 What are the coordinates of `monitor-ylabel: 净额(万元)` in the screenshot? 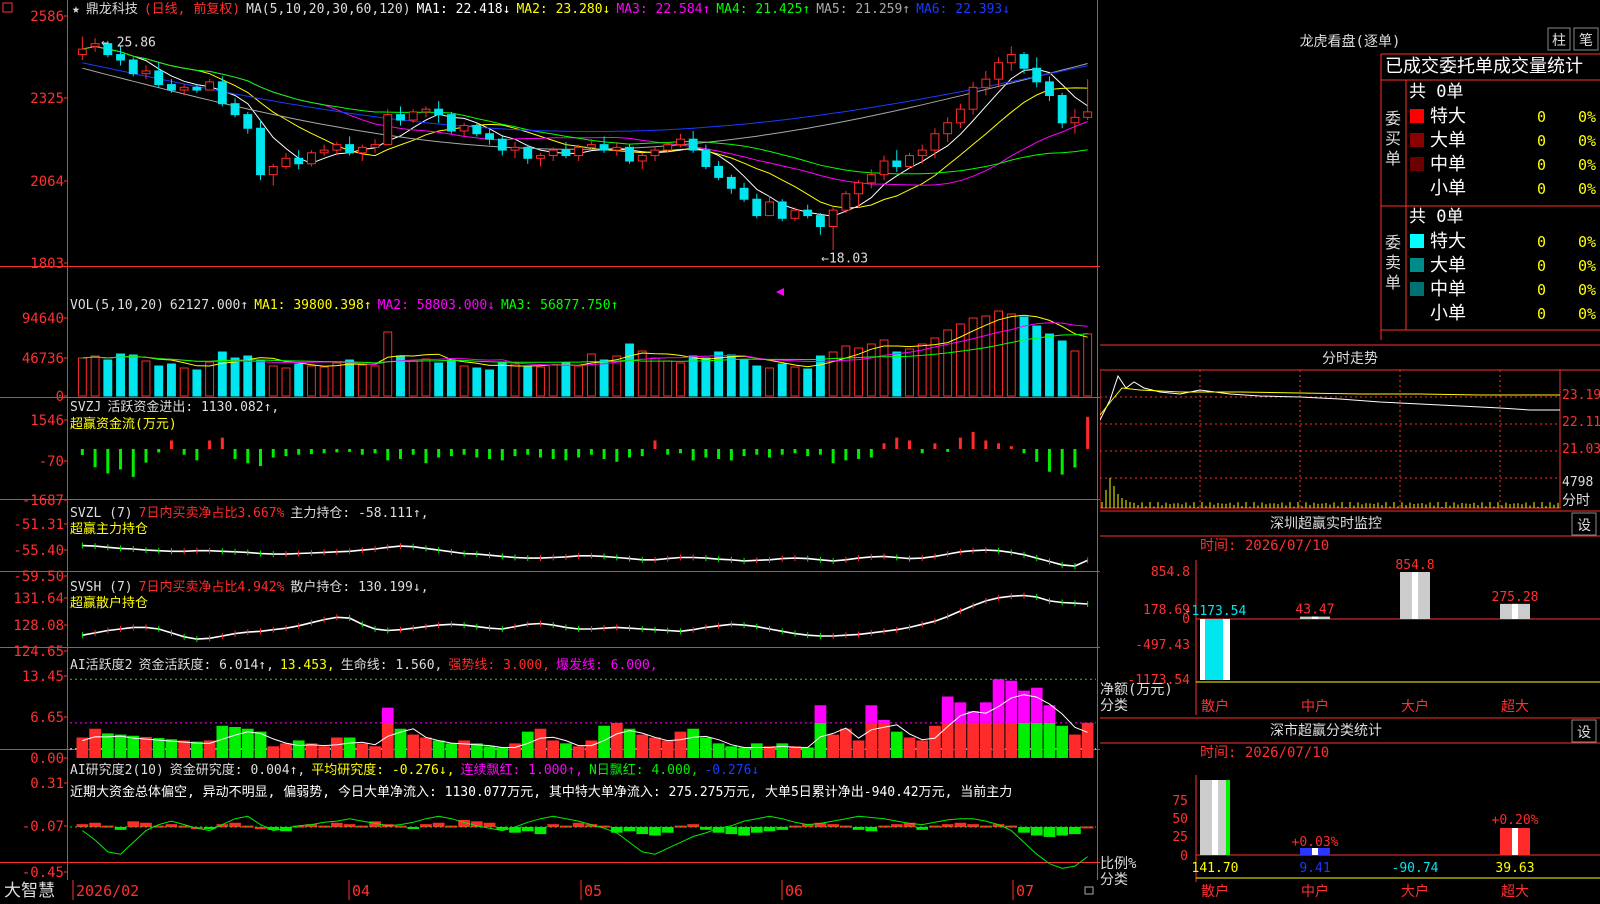 It's located at (1136, 690).